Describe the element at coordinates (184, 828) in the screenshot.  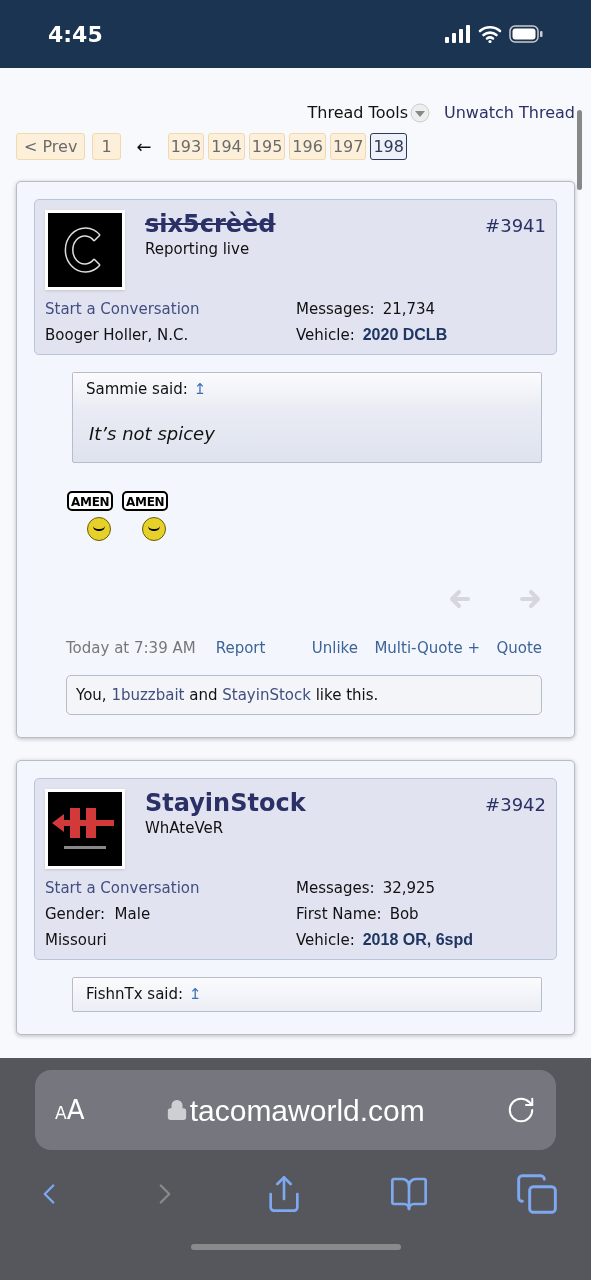
I see `user-title: WhAteVeR` at that location.